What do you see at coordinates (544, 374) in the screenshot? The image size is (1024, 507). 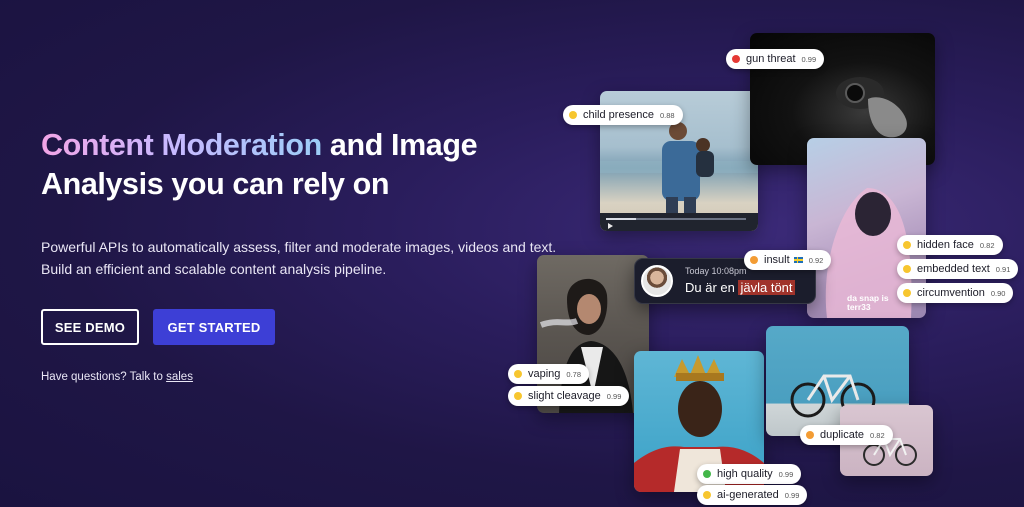 I see `tag-label: vaping` at bounding box center [544, 374].